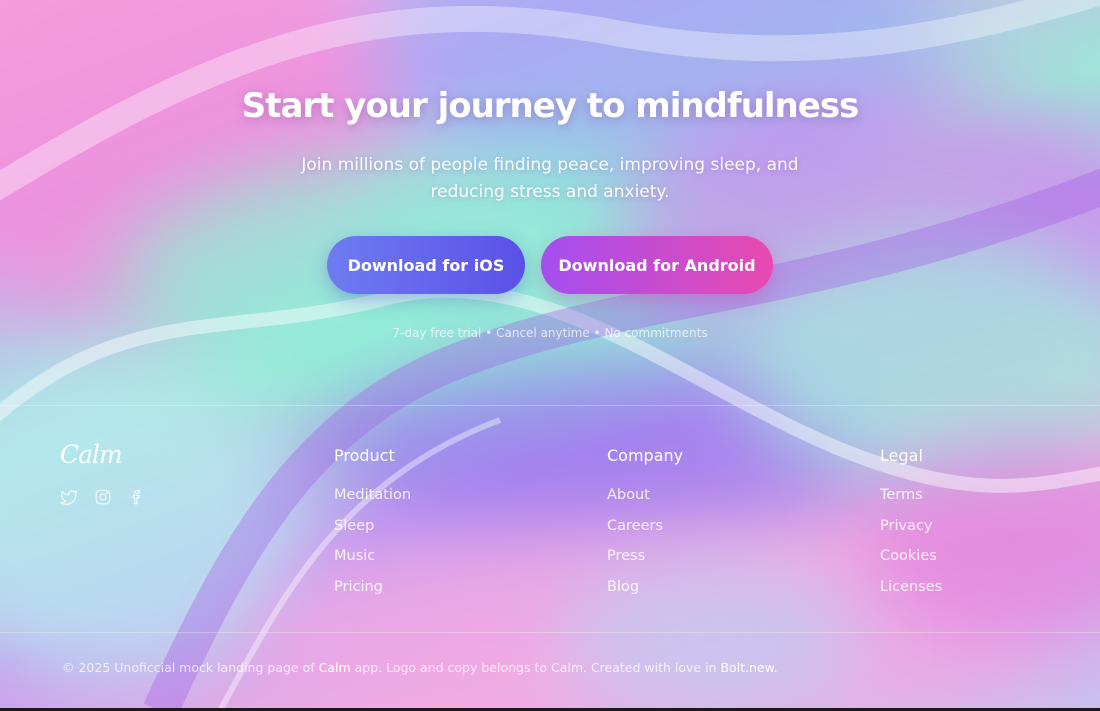 Image resolution: width=1100 pixels, height=711 pixels. Describe the element at coordinates (635, 526) in the screenshot. I see `footer-link-careers: Careers` at that location.